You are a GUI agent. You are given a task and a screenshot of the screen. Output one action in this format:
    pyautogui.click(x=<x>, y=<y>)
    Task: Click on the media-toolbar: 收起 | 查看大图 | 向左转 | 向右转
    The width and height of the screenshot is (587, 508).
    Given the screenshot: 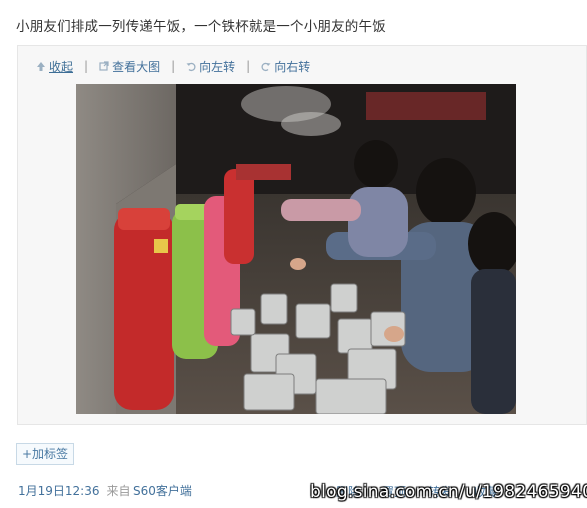 What is the action you would take?
    pyautogui.click(x=173, y=66)
    